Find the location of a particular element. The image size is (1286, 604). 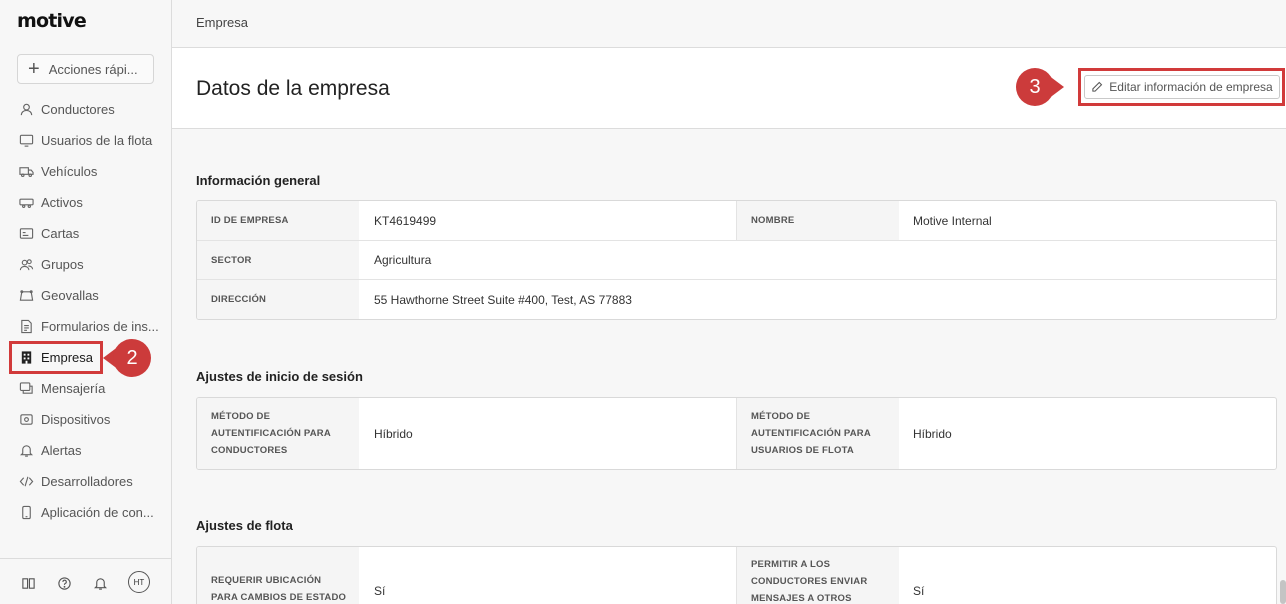

trailer-icon is located at coordinates (26, 203).